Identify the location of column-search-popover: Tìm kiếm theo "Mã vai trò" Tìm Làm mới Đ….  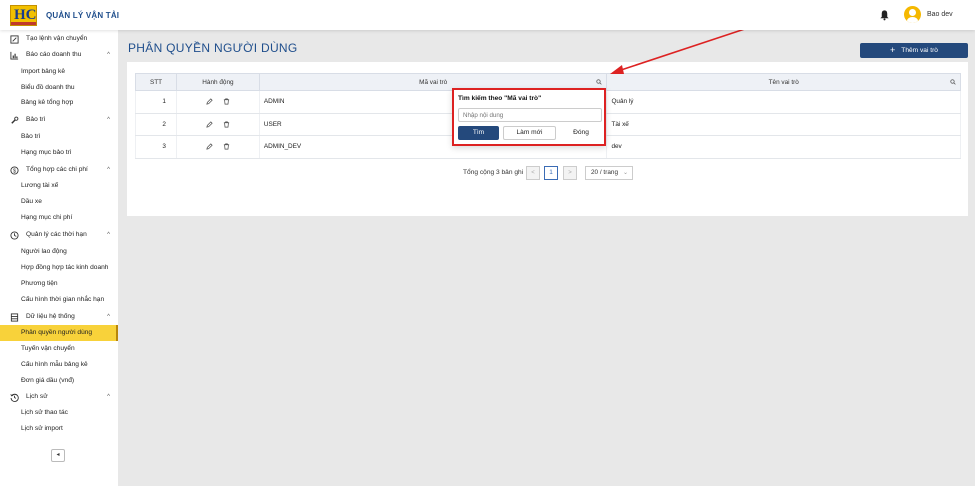
(529, 117).